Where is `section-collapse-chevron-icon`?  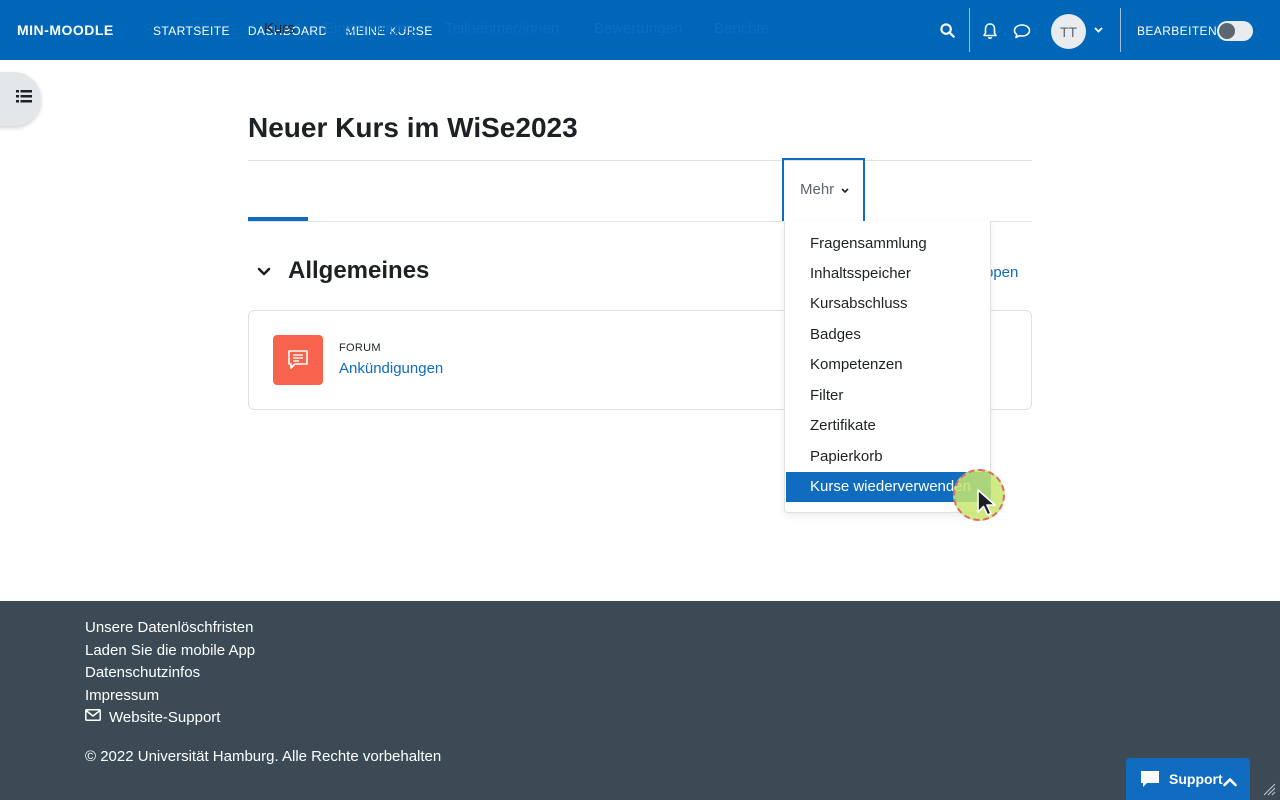 section-collapse-chevron-icon is located at coordinates (264, 274).